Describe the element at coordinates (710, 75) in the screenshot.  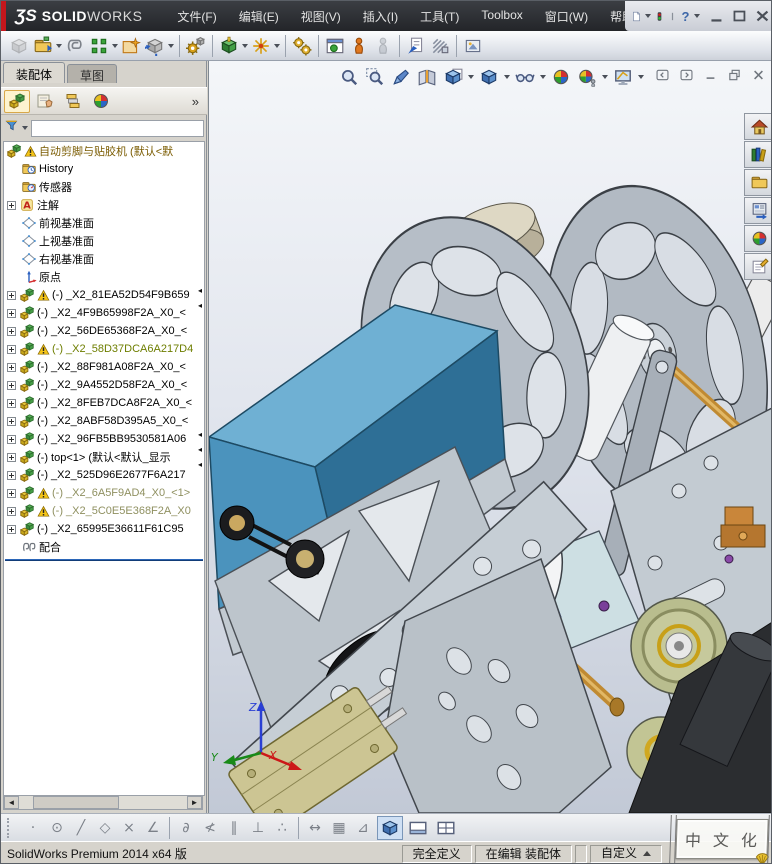
I see `child-minimize-button` at that location.